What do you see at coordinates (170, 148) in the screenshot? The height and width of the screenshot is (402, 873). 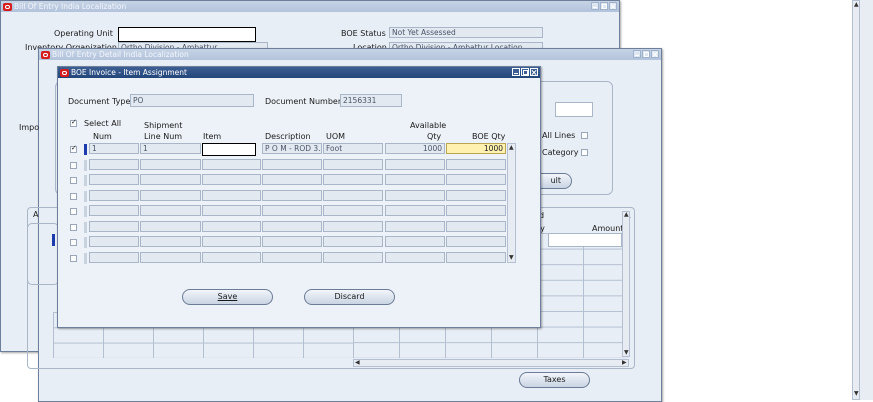 I see `line-num-cell: 1` at bounding box center [170, 148].